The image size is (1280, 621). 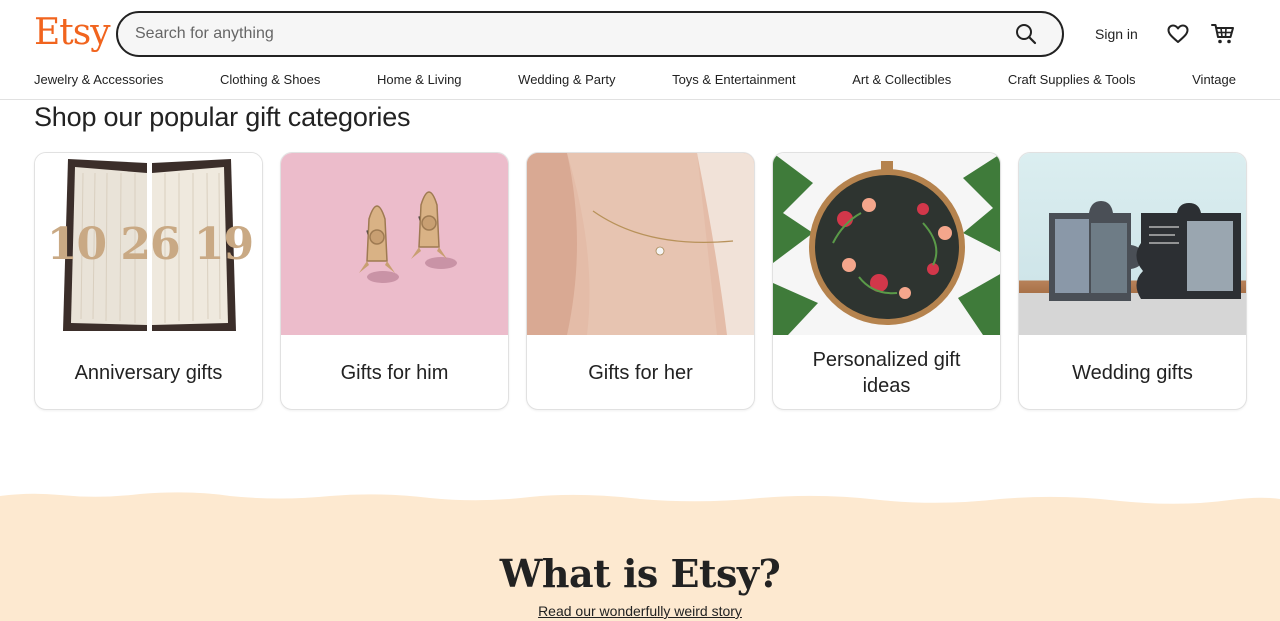 What do you see at coordinates (98, 79) in the screenshot?
I see `nav-item-jewelry: Jewelry & Accessories` at bounding box center [98, 79].